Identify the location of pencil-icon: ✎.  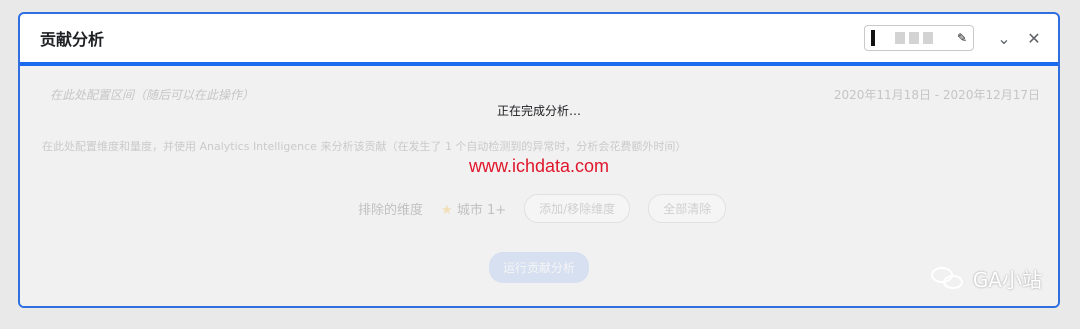
(962, 38).